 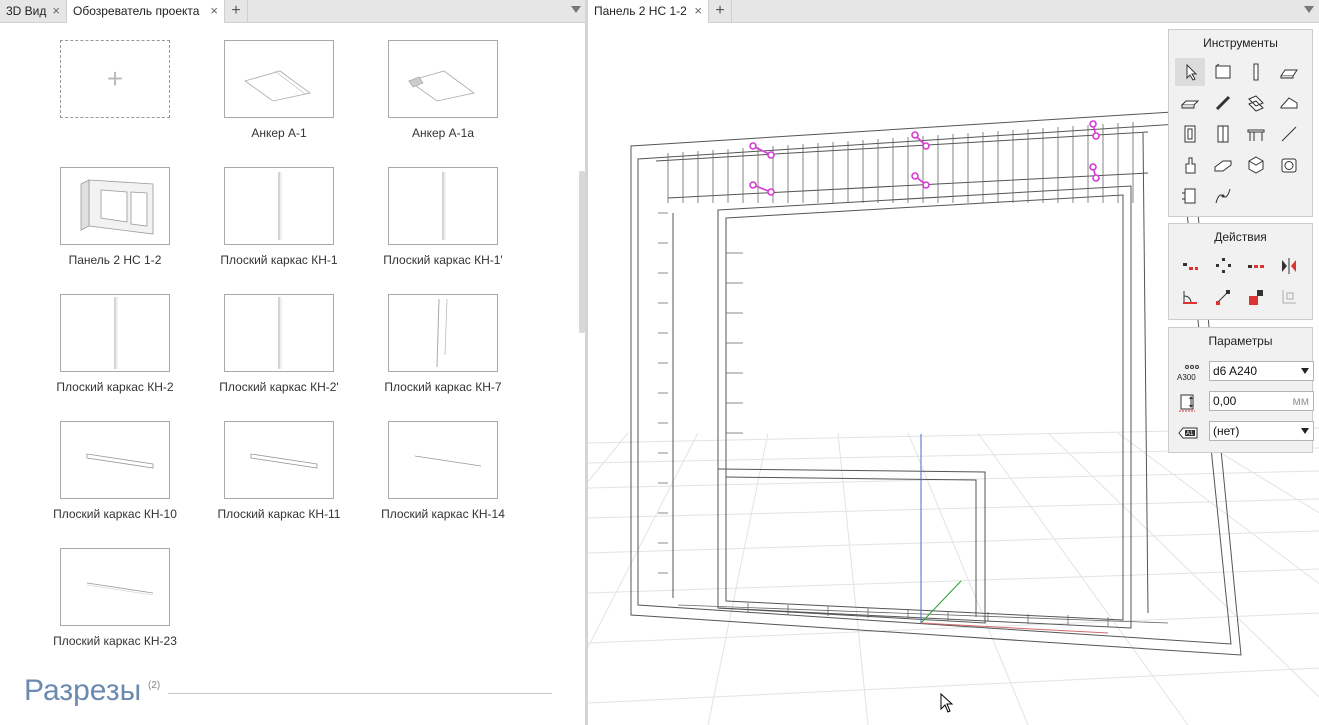 What do you see at coordinates (154, 685) in the screenshot?
I see `section-count: (2)` at bounding box center [154, 685].